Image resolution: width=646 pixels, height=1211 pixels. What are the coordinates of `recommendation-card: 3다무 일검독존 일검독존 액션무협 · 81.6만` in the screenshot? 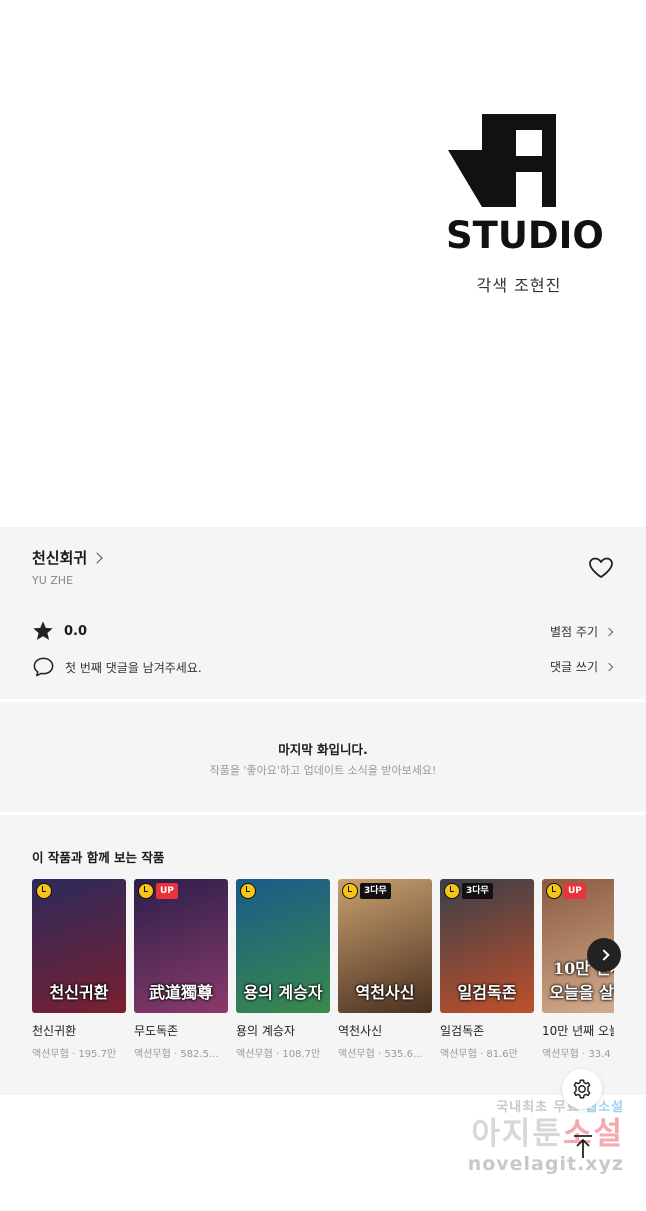 It's located at (487, 969).